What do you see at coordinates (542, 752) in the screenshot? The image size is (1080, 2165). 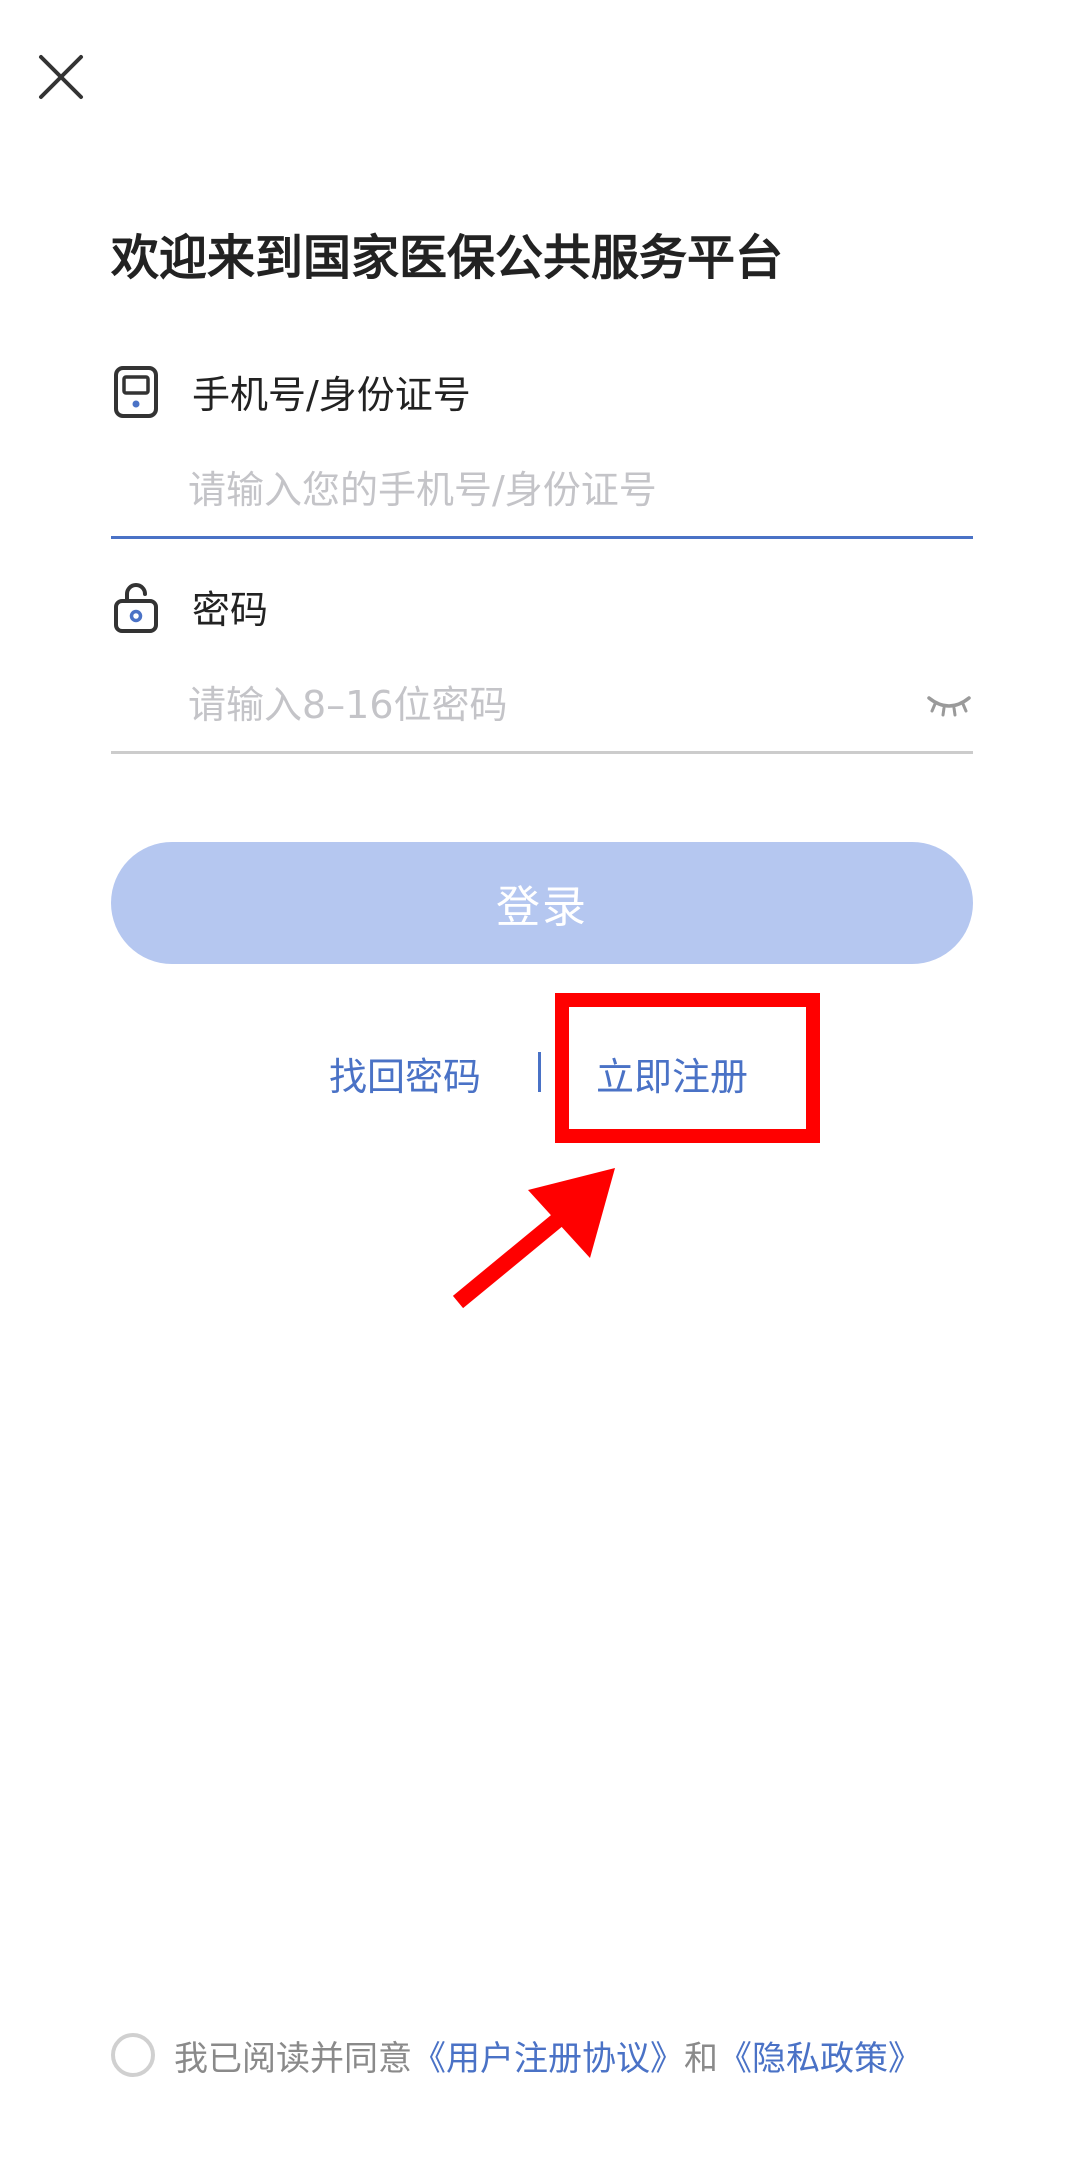 I see `password-underline` at bounding box center [542, 752].